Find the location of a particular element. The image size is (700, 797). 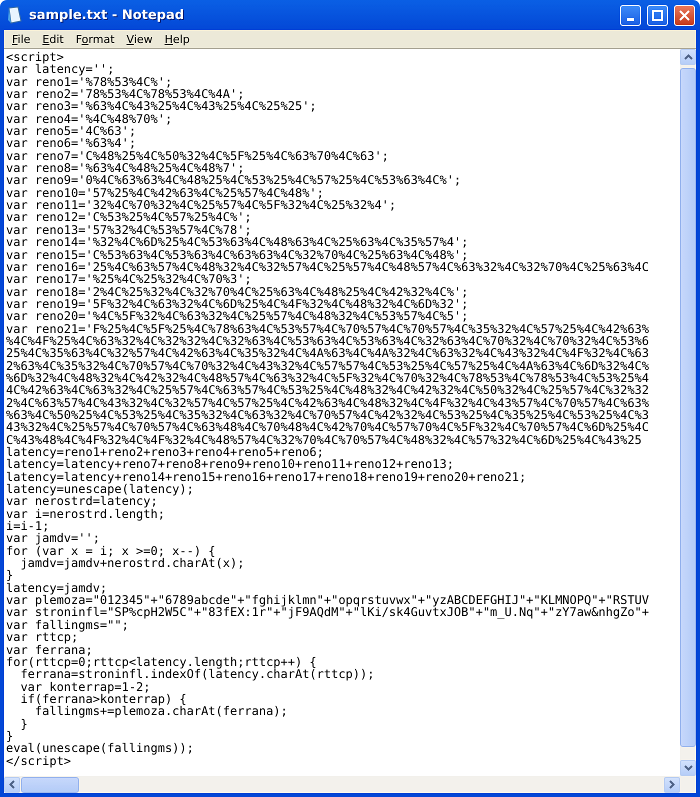

code-line: var plemoza="012345"+"6789abcde"+"fghijklmn"+"opqrstuvwx"+"yzABCDEFGHIJ"+"KLMNOPQ"+"RSTUV is located at coordinates (327, 600).